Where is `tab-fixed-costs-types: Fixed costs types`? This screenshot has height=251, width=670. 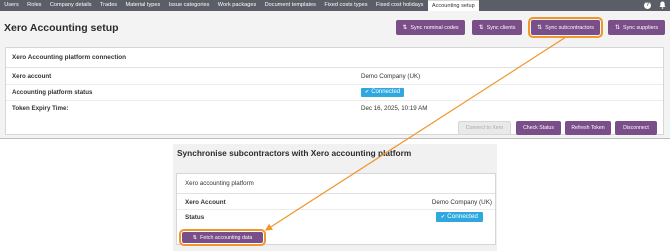 tab-fixed-costs-types: Fixed costs types is located at coordinates (346, 5).